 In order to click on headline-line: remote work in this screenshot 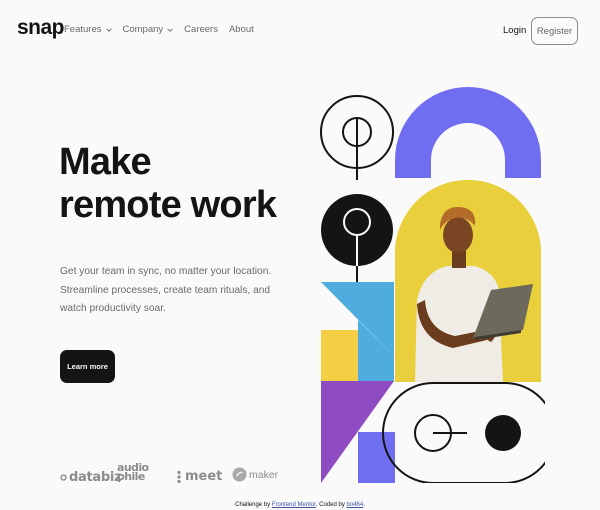, I will do `click(168, 205)`.